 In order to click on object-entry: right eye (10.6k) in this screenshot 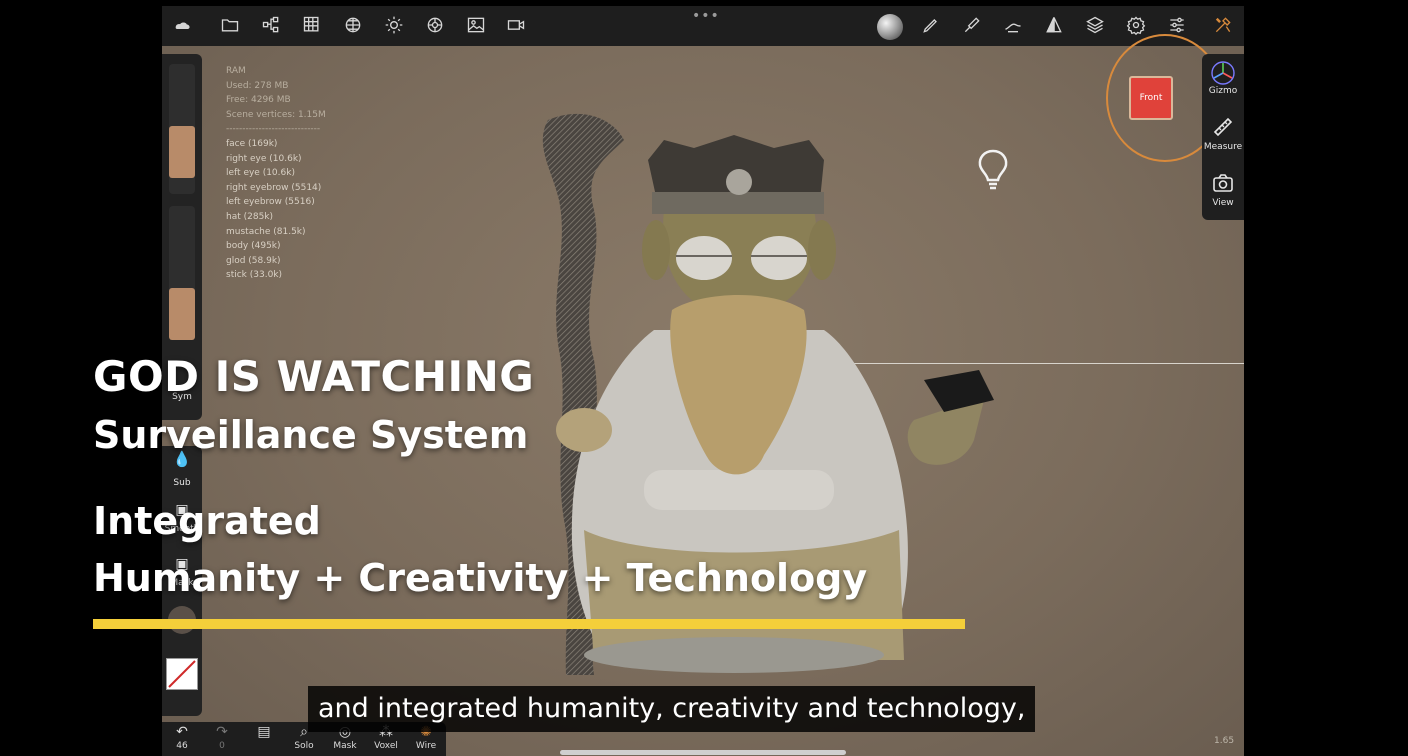, I will do `click(264, 158)`.